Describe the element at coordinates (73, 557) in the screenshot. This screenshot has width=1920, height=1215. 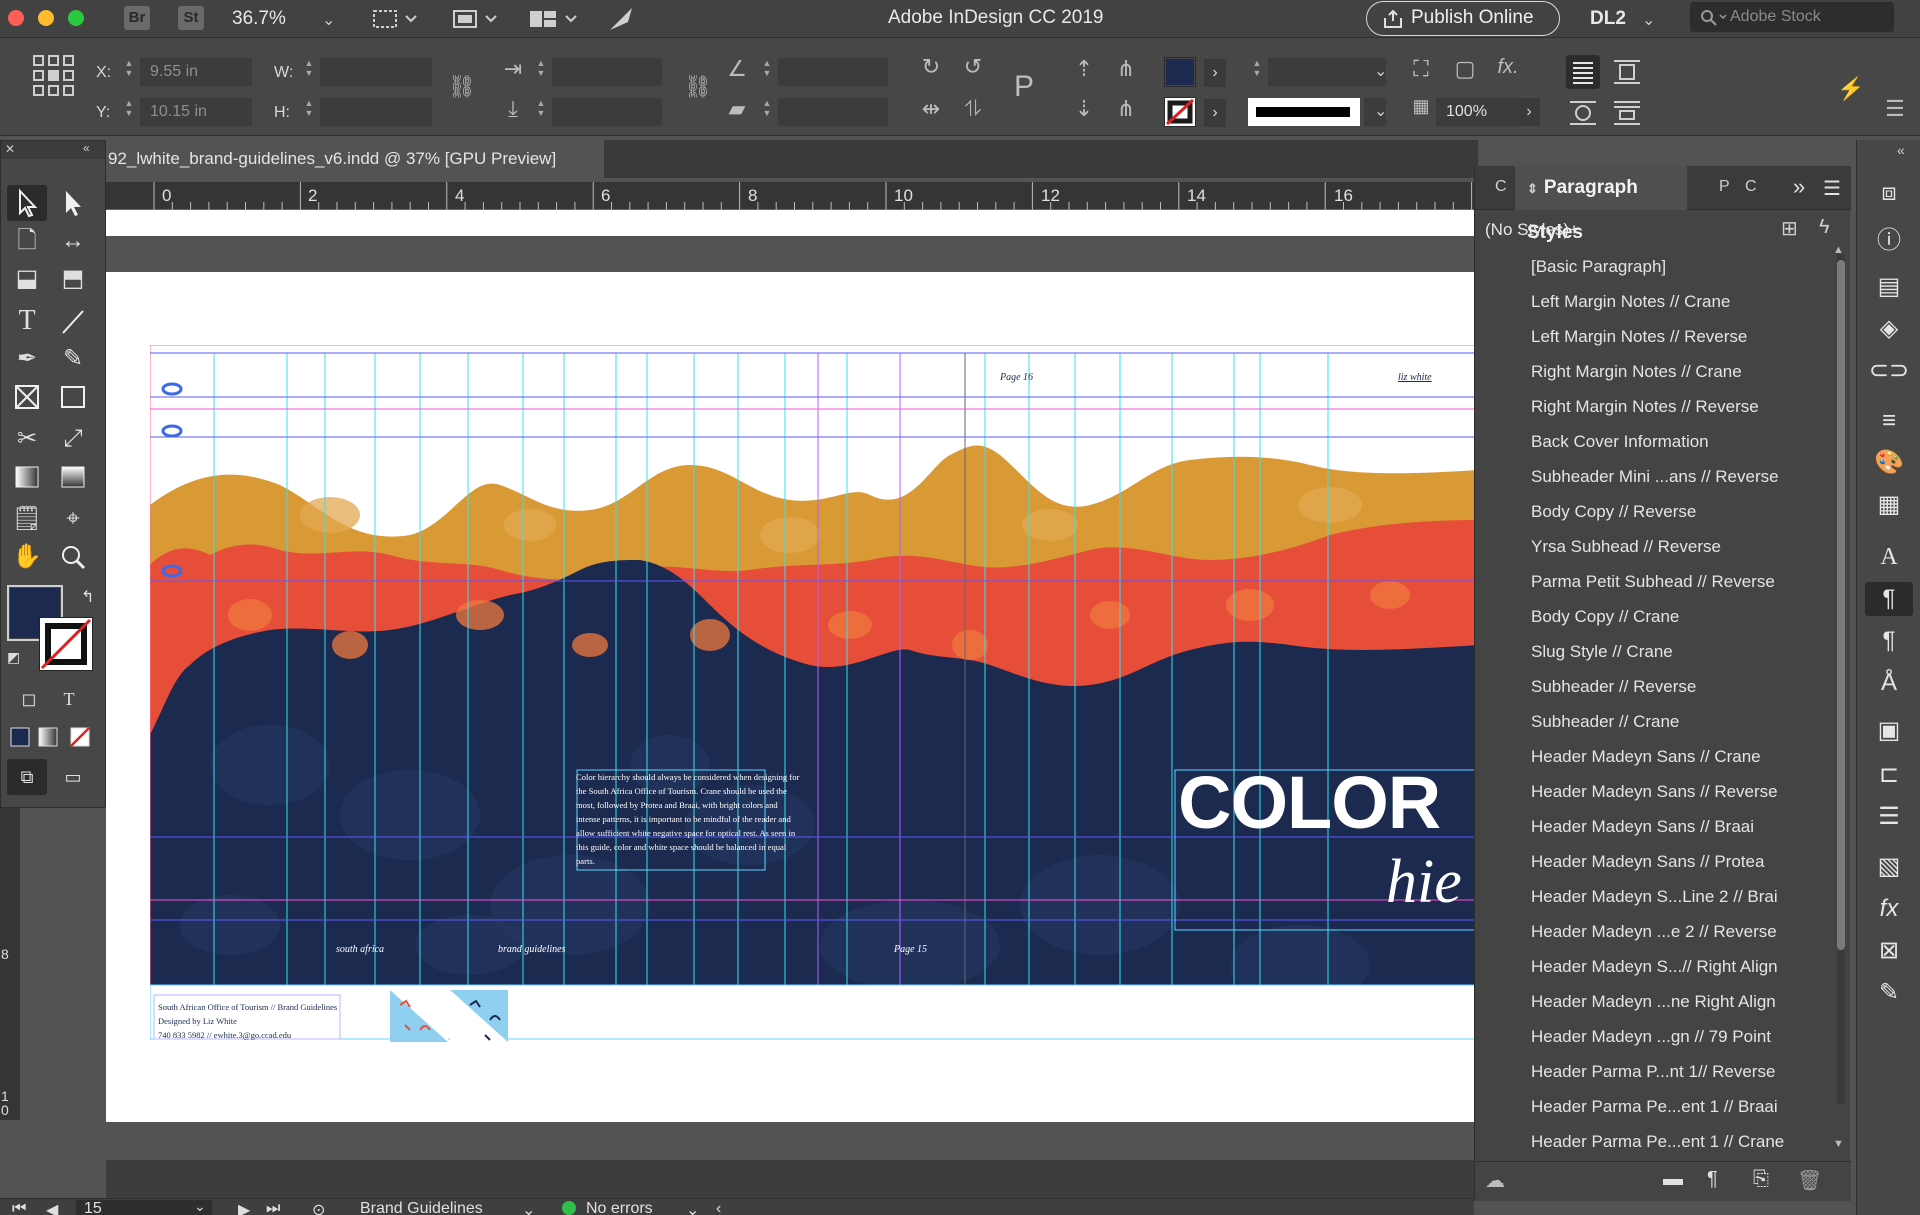
I see `zoom-tool-icon` at that location.